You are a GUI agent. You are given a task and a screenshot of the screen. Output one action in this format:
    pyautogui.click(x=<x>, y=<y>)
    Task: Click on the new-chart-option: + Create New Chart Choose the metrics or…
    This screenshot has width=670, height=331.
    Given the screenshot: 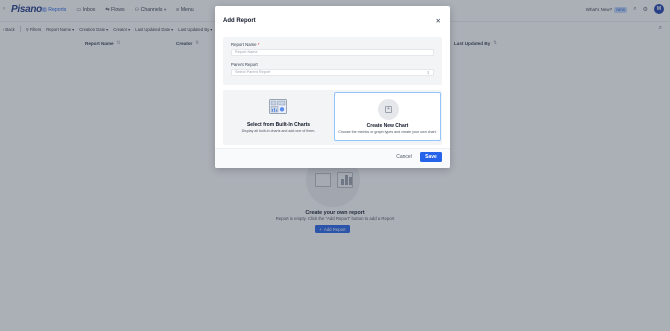 What is the action you would take?
    pyautogui.click(x=387, y=116)
    